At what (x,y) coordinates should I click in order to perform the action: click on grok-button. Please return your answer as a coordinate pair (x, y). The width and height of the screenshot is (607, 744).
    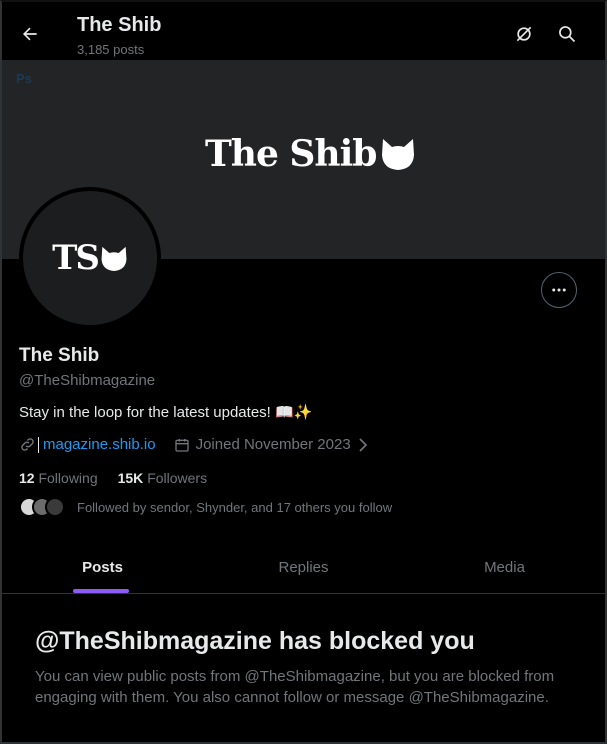
    Looking at the image, I should click on (524, 34).